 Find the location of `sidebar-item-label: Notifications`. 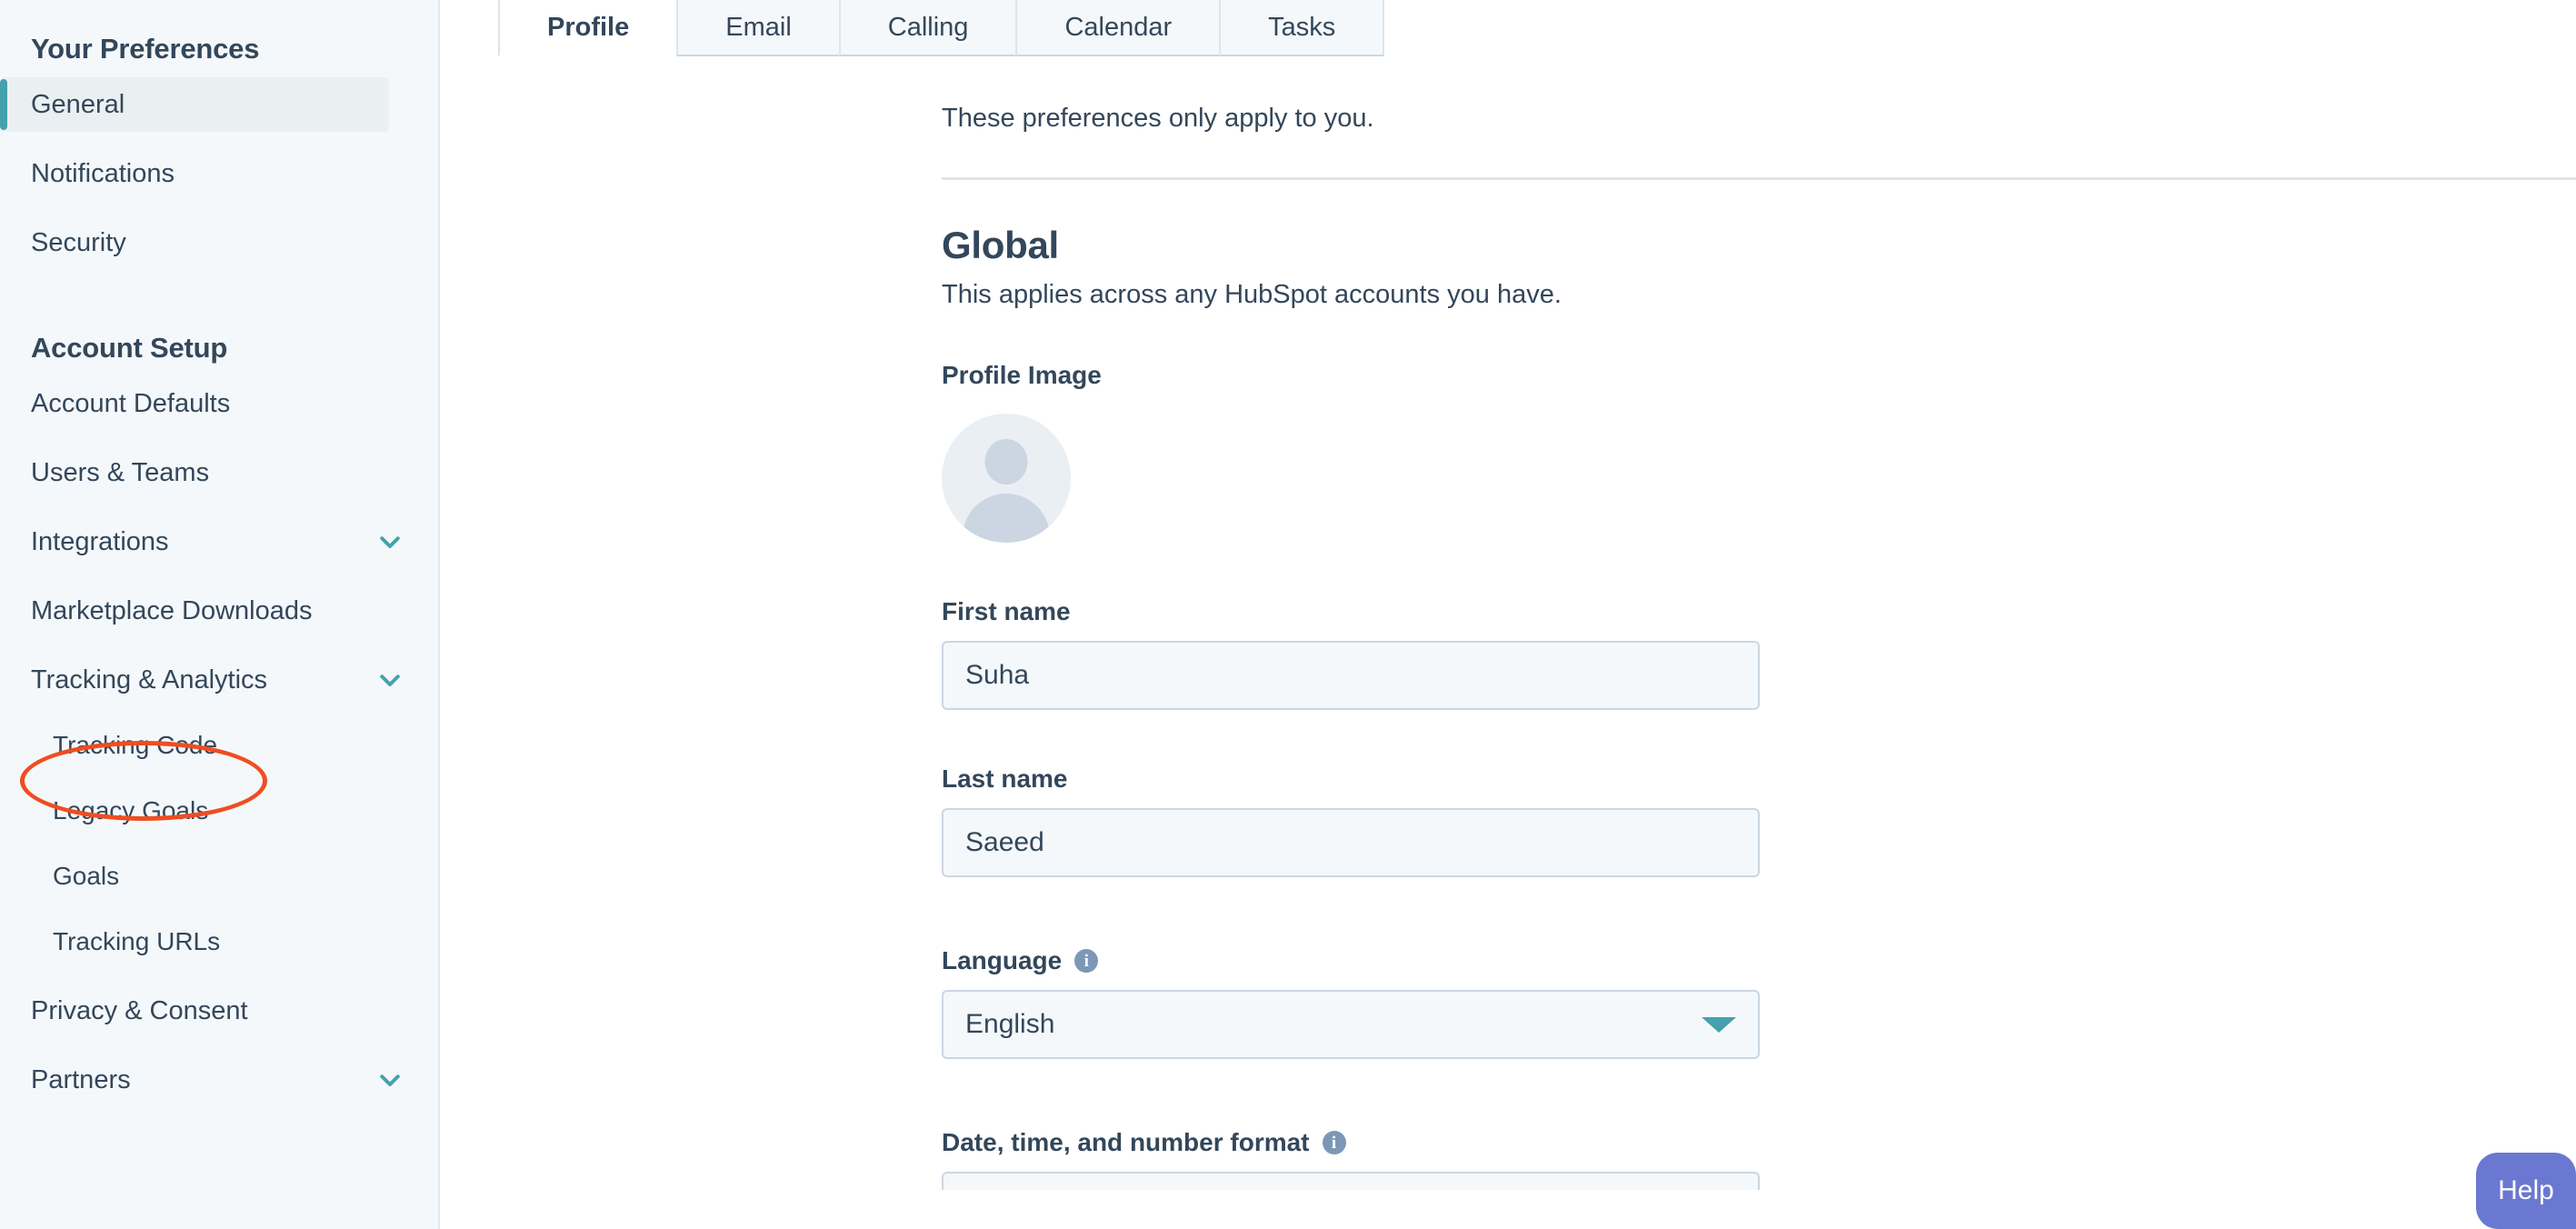

sidebar-item-label: Notifications is located at coordinates (103, 173).